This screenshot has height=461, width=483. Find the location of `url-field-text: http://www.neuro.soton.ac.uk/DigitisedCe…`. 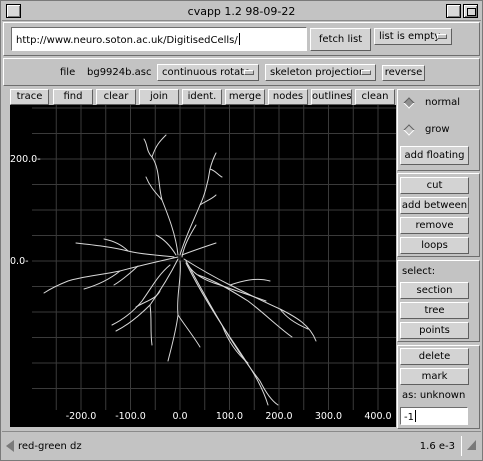

url-field-text: http://www.neuro.soton.ac.uk/DigitisedCe… is located at coordinates (127, 40).